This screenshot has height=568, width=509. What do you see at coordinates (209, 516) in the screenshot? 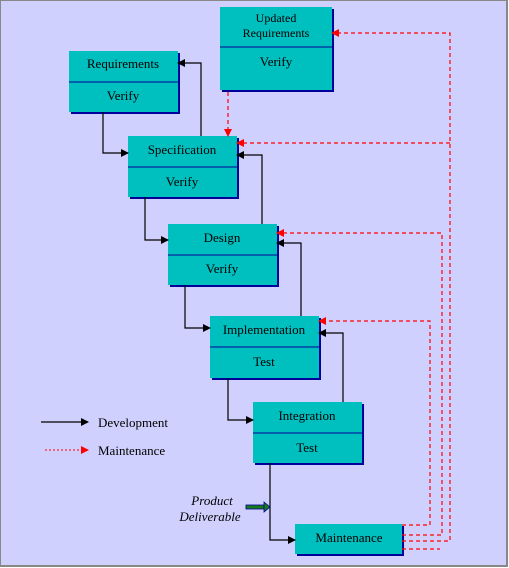
I see `product-deliverable-label: Deliverable` at bounding box center [209, 516].